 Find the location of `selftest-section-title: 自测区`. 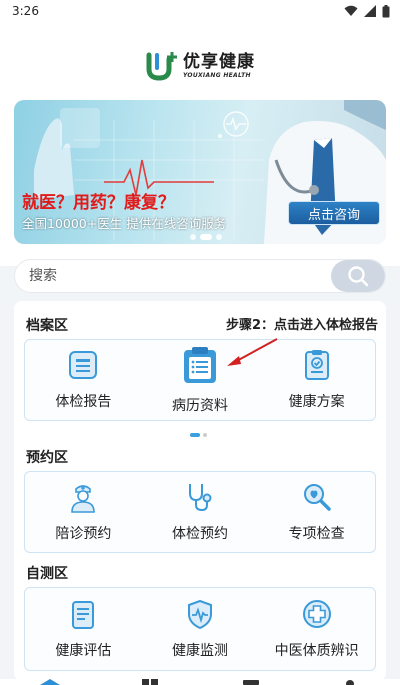

selftest-section-title: 自测区 is located at coordinates (47, 574).